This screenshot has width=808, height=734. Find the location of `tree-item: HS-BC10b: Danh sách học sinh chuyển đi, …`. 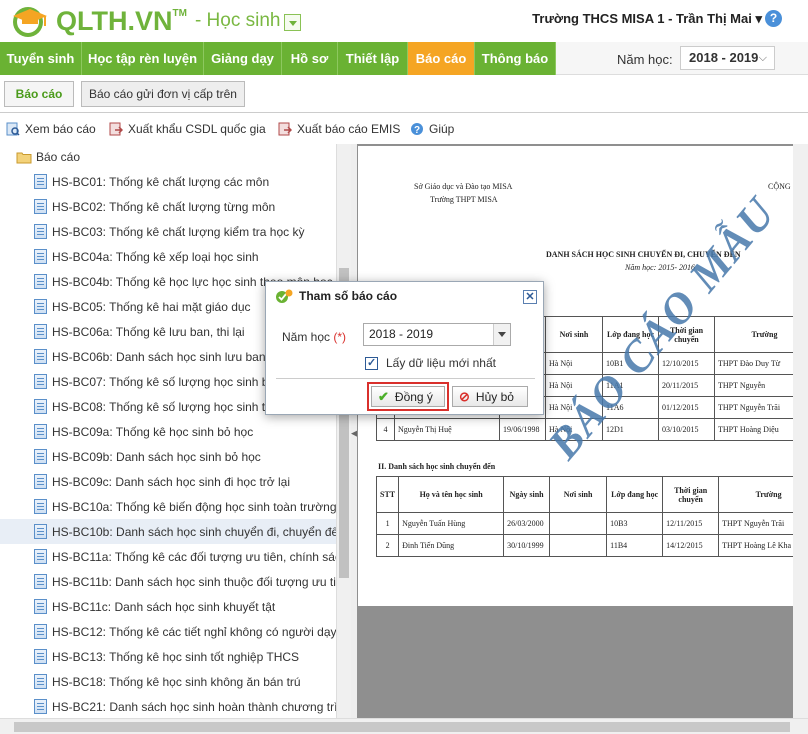

tree-item: HS-BC10b: Danh sách học sinh chuyển đi, … is located at coordinates (168, 531).